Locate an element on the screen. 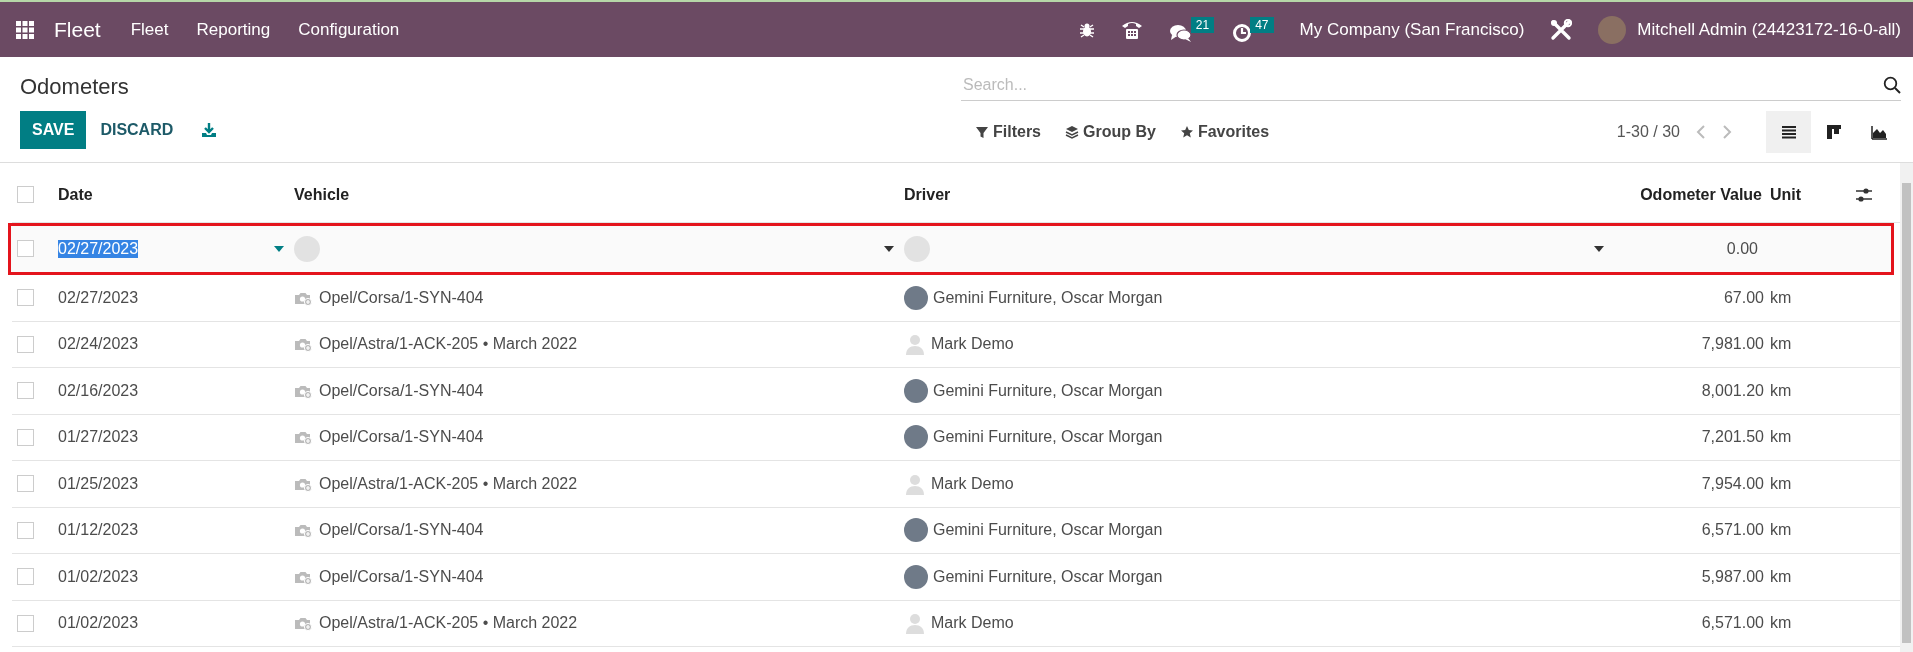 The height and width of the screenshot is (652, 1913). apps-grid-icon is located at coordinates (25, 29).